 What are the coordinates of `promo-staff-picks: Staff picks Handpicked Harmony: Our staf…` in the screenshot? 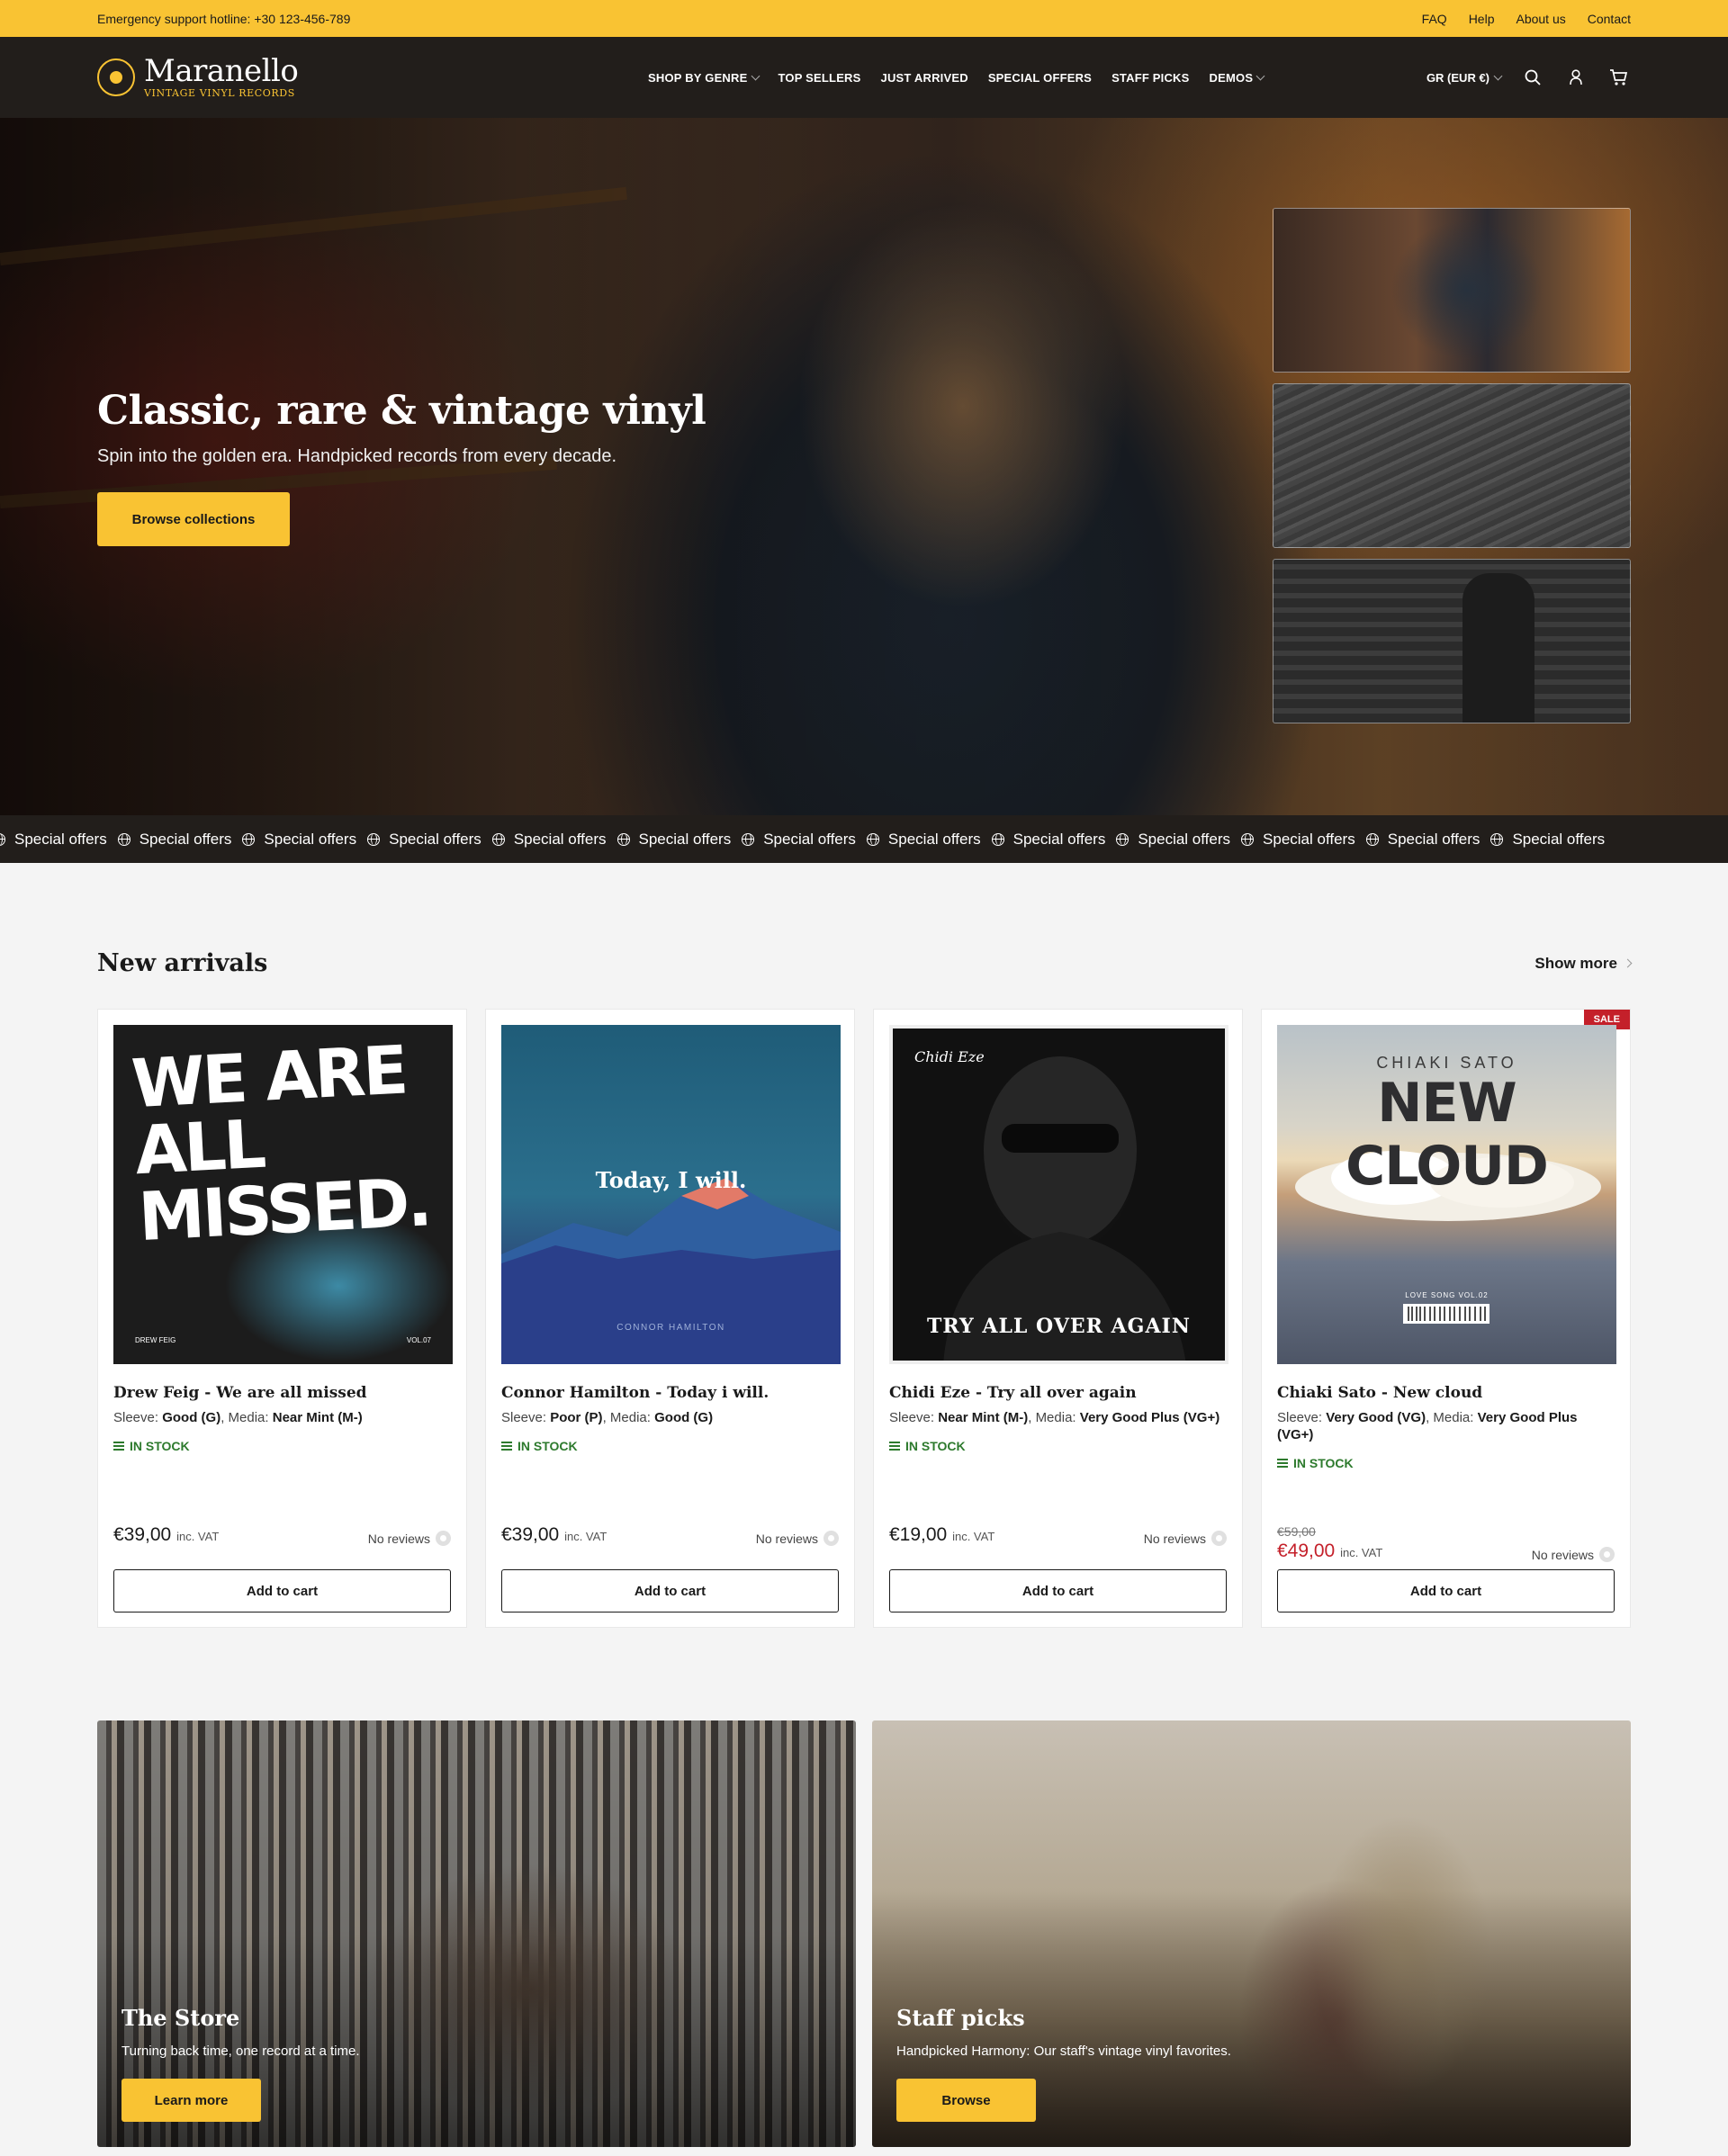 It's located at (1252, 1933).